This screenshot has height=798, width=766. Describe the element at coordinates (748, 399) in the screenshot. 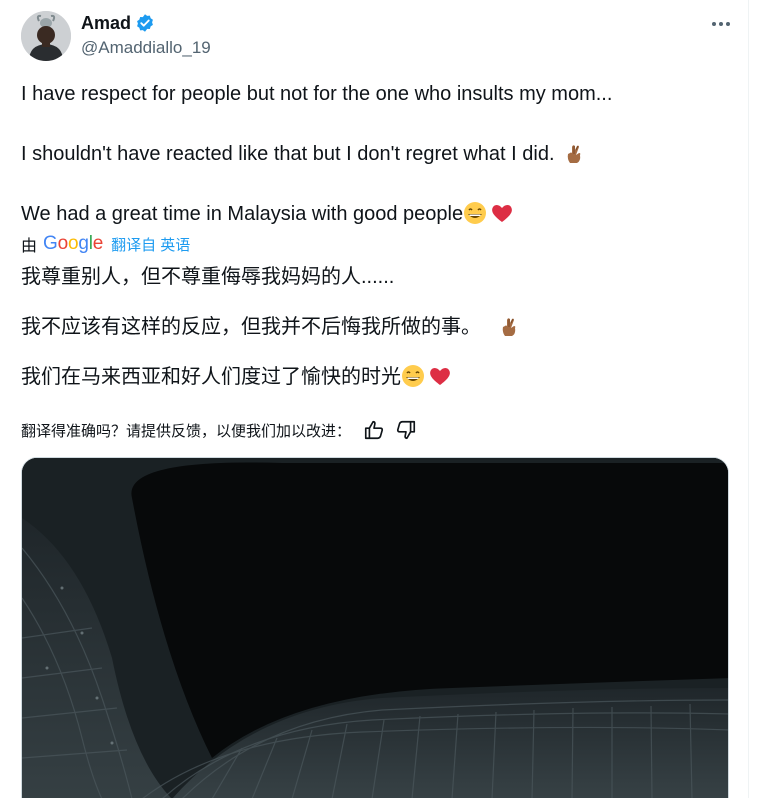

I see `timeline-border` at that location.